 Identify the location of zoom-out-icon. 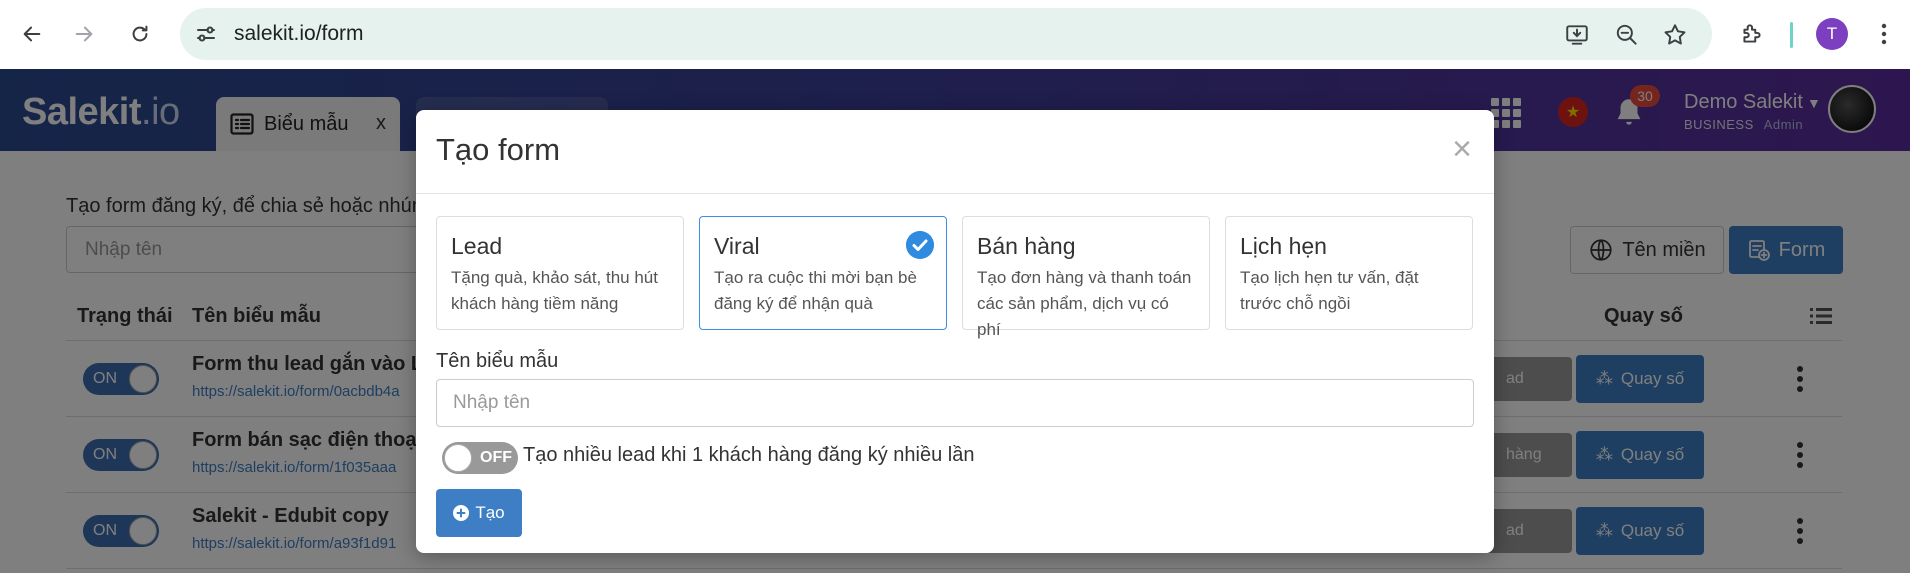
(1627, 35).